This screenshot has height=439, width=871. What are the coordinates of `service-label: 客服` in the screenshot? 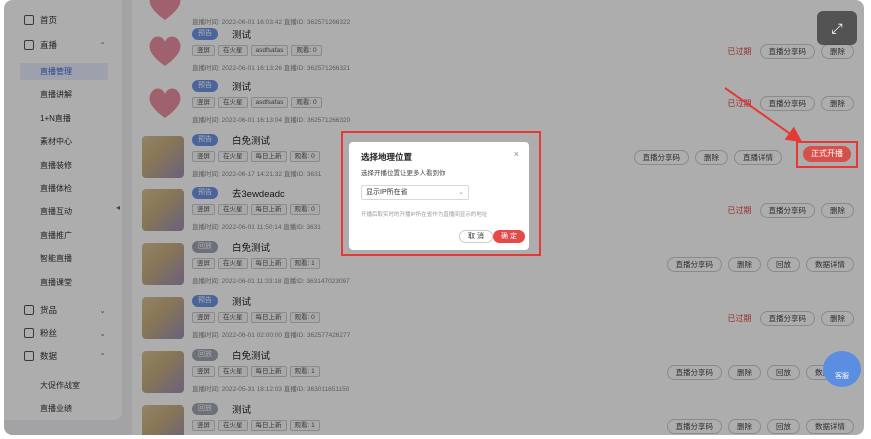 It's located at (842, 376).